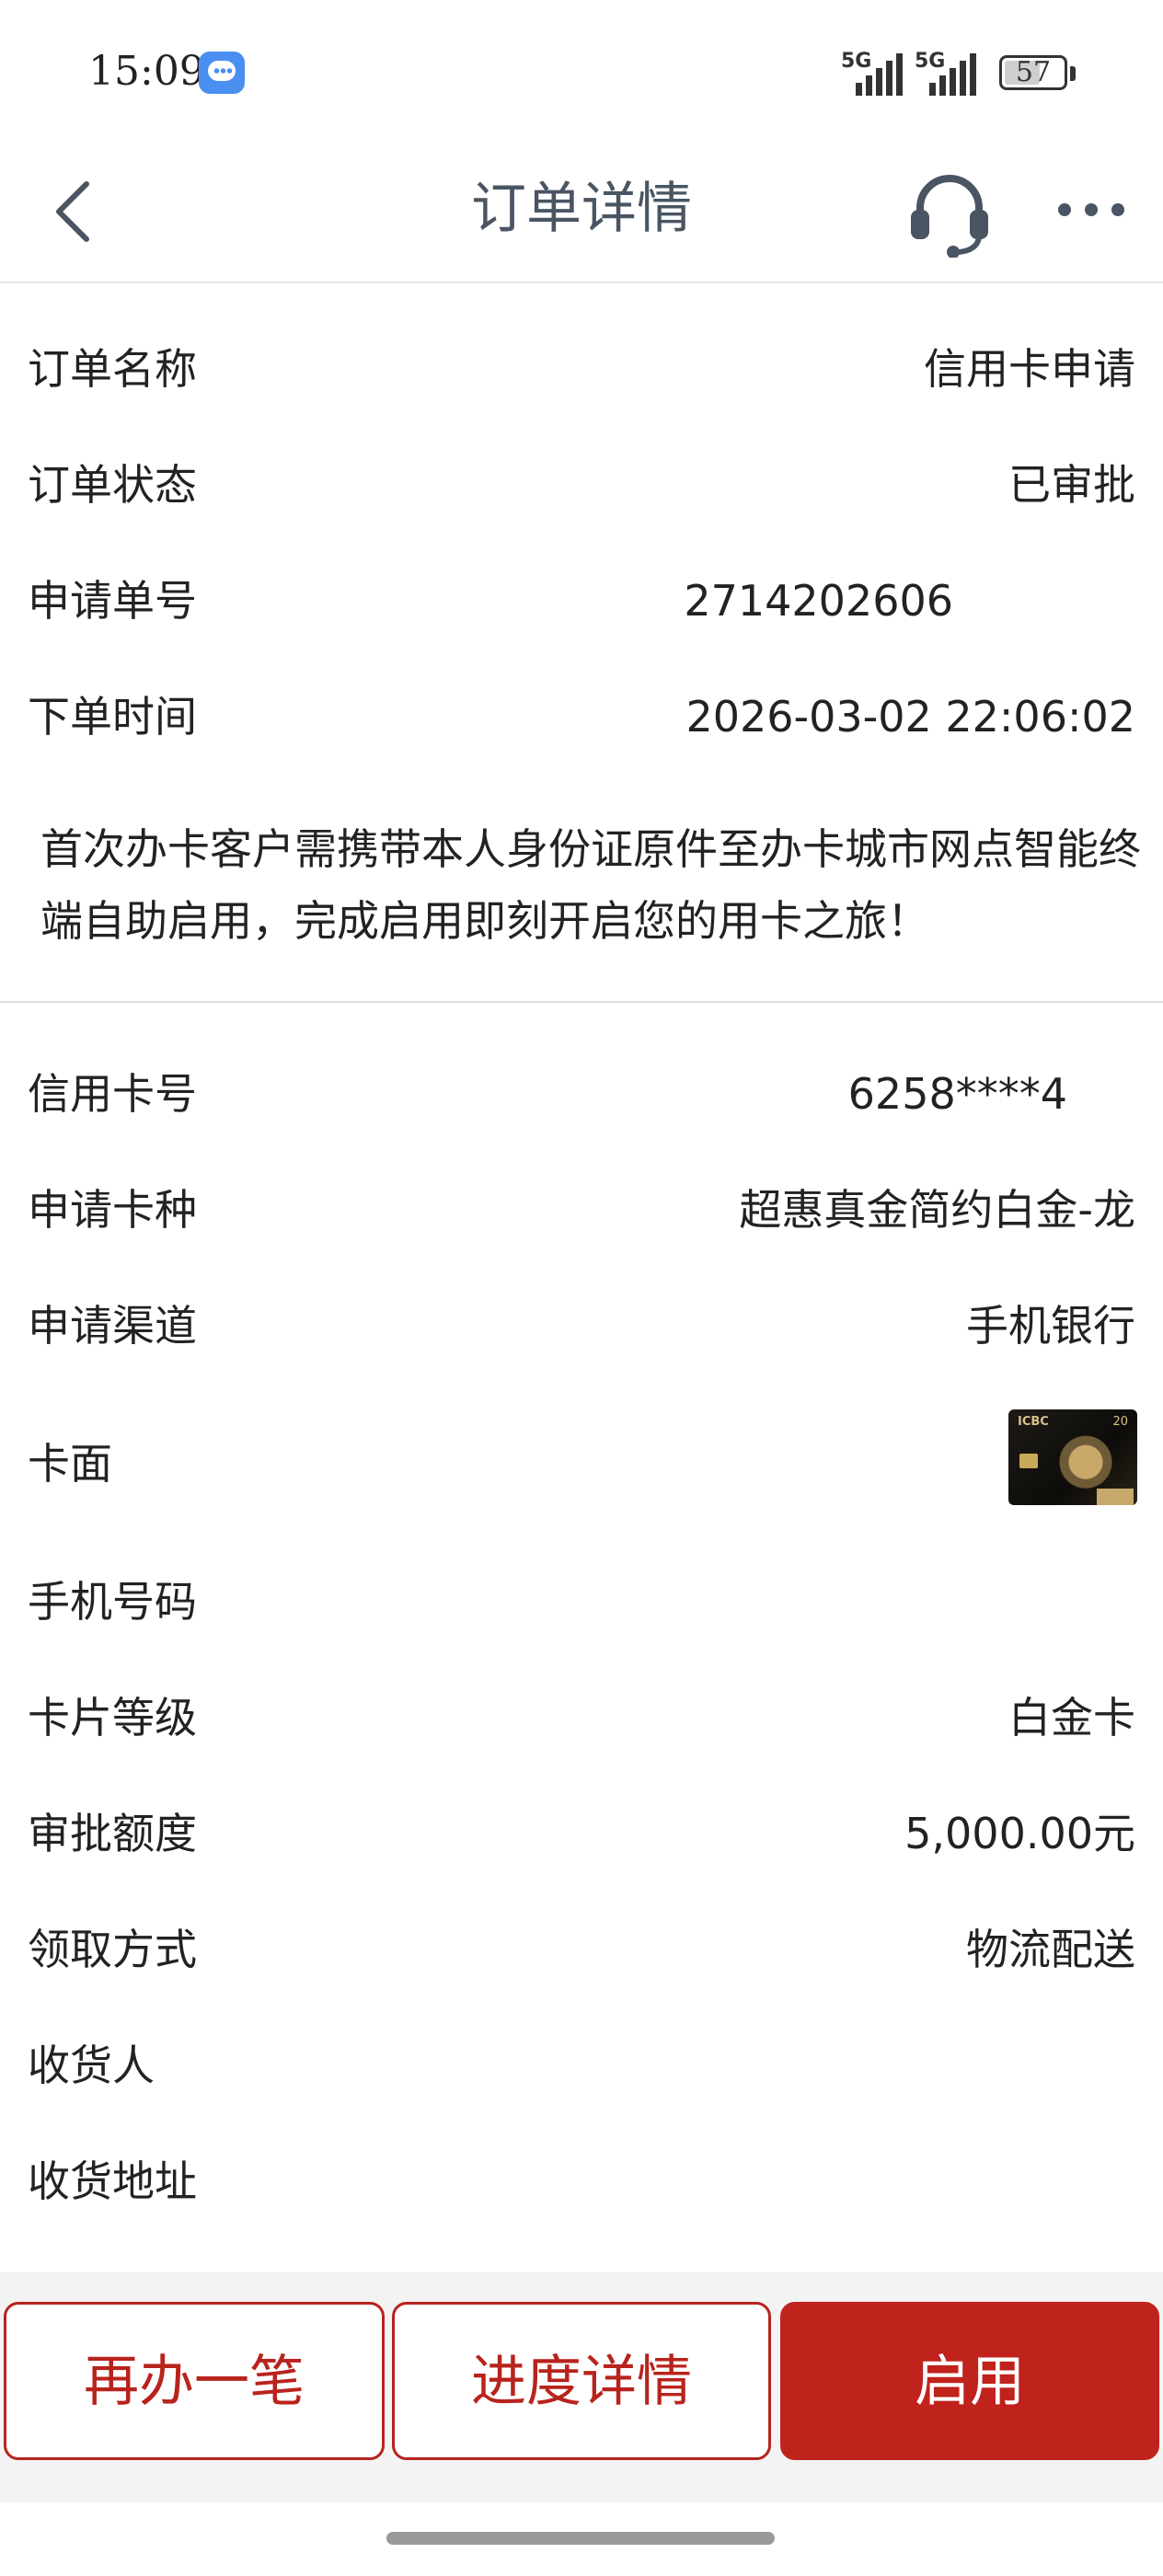 The width and height of the screenshot is (1163, 2576). What do you see at coordinates (581, 2181) in the screenshot?
I see `shipping-address-row: 收货地址` at bounding box center [581, 2181].